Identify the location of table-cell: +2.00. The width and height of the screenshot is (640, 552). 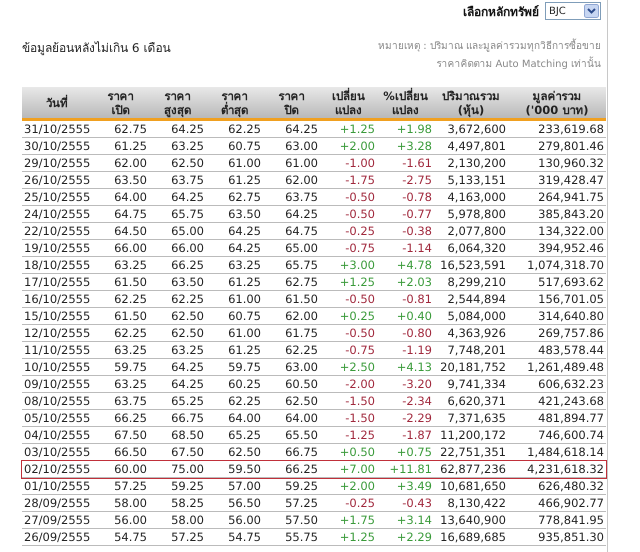
(348, 146).